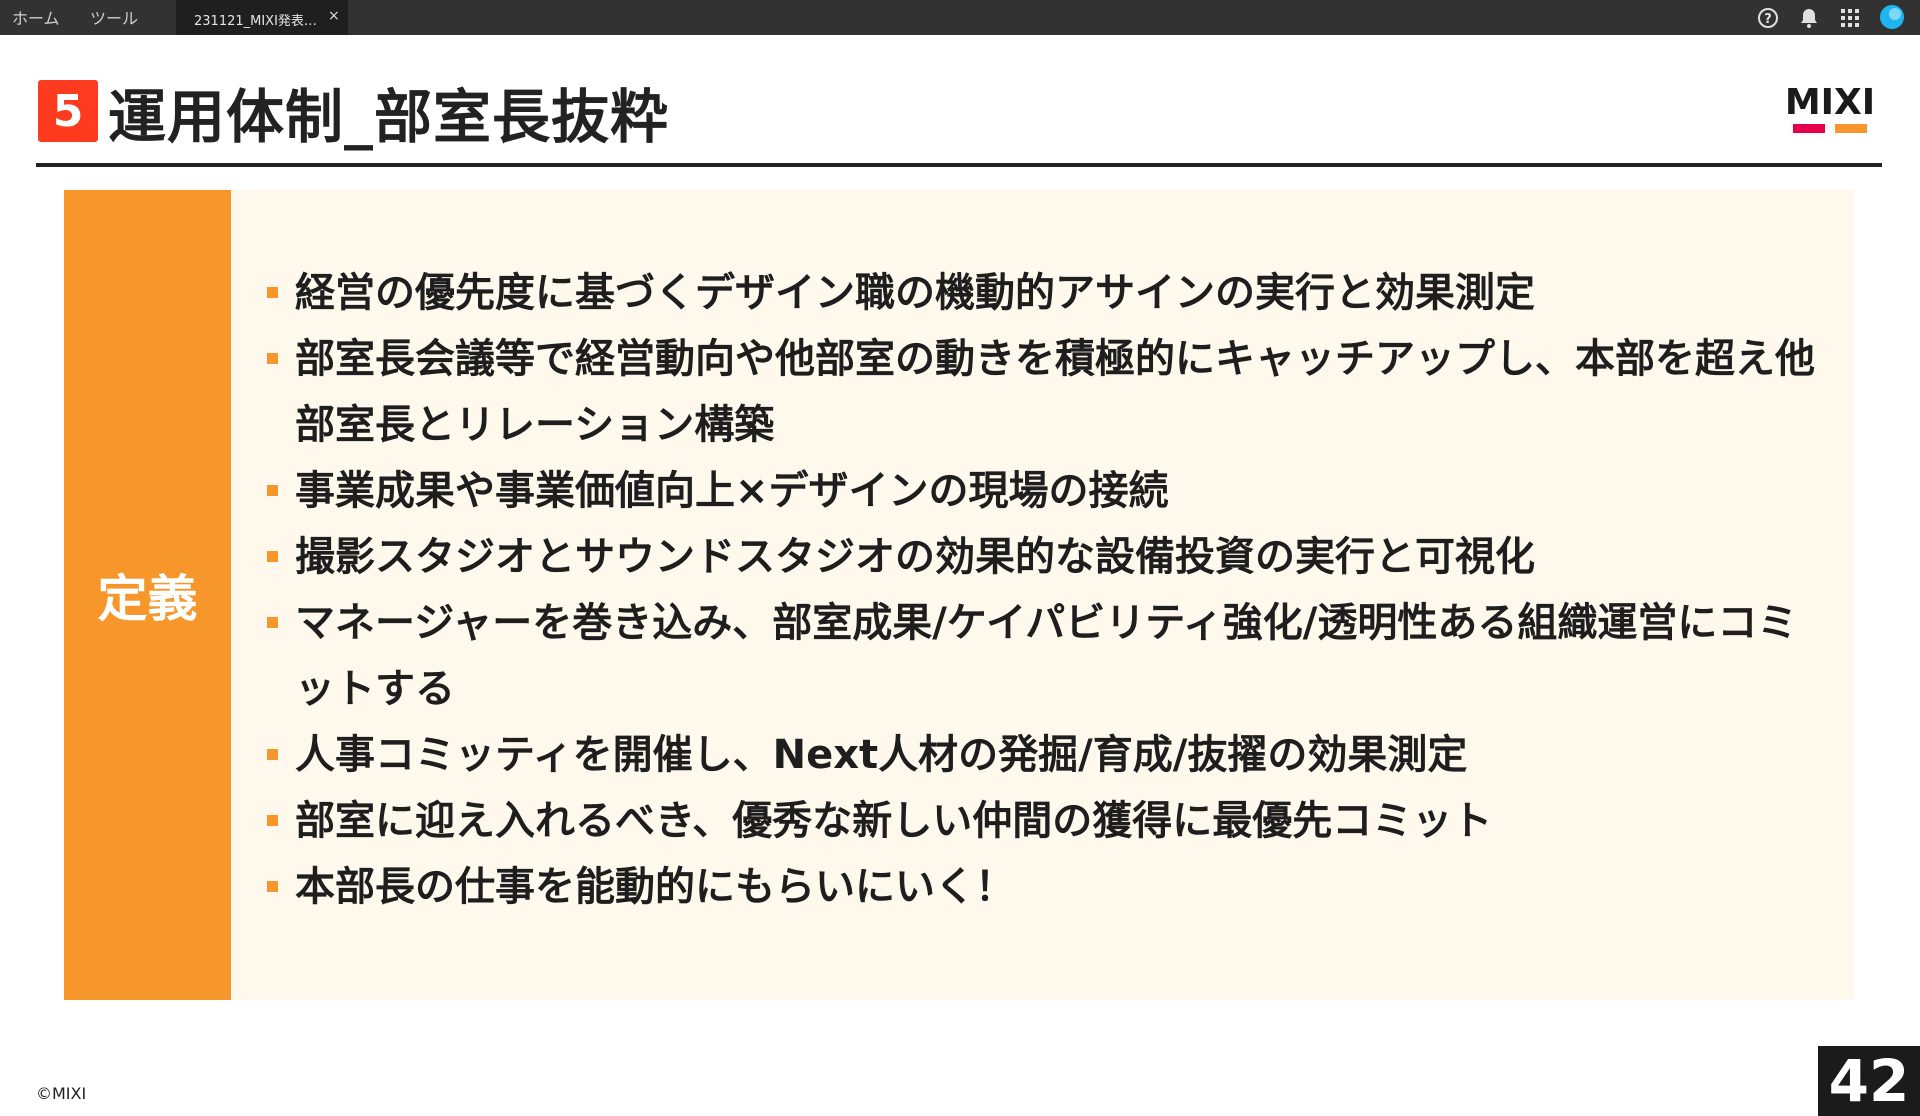 This screenshot has width=1920, height=1116. What do you see at coordinates (732, 491) in the screenshot?
I see `bullet-text: 事業成果や事業価値向上×デザインの現場の接続` at bounding box center [732, 491].